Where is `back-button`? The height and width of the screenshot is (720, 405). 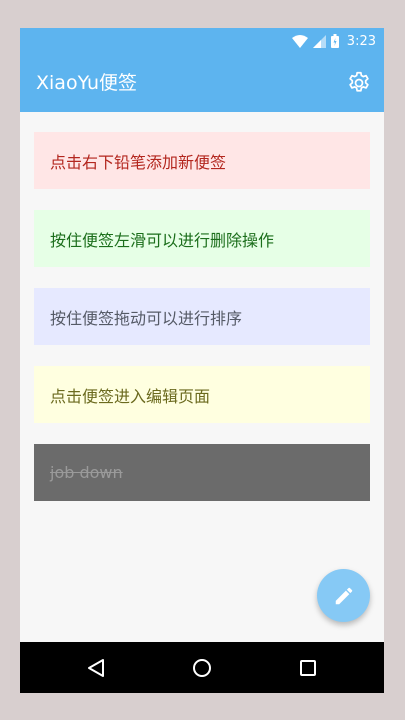
back-button is located at coordinates (96, 668).